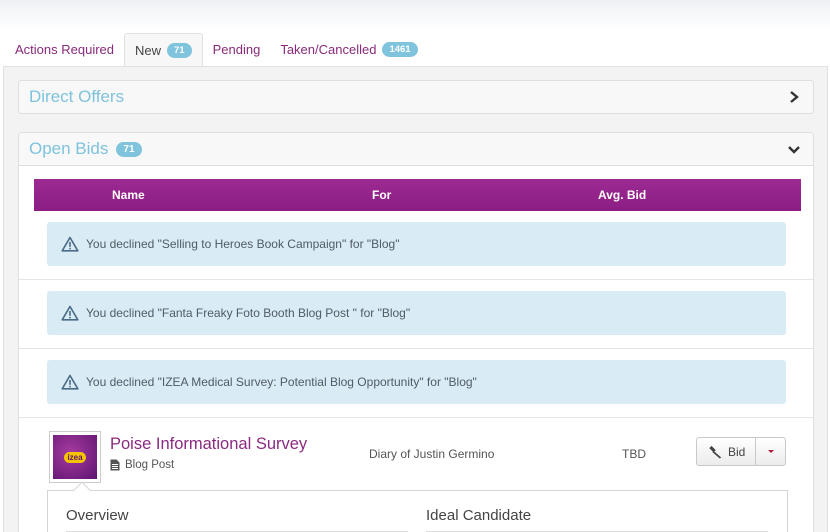 This screenshot has width=830, height=532. What do you see at coordinates (328, 49) in the screenshot?
I see `tab-label: Taken/Cancelled` at bounding box center [328, 49].